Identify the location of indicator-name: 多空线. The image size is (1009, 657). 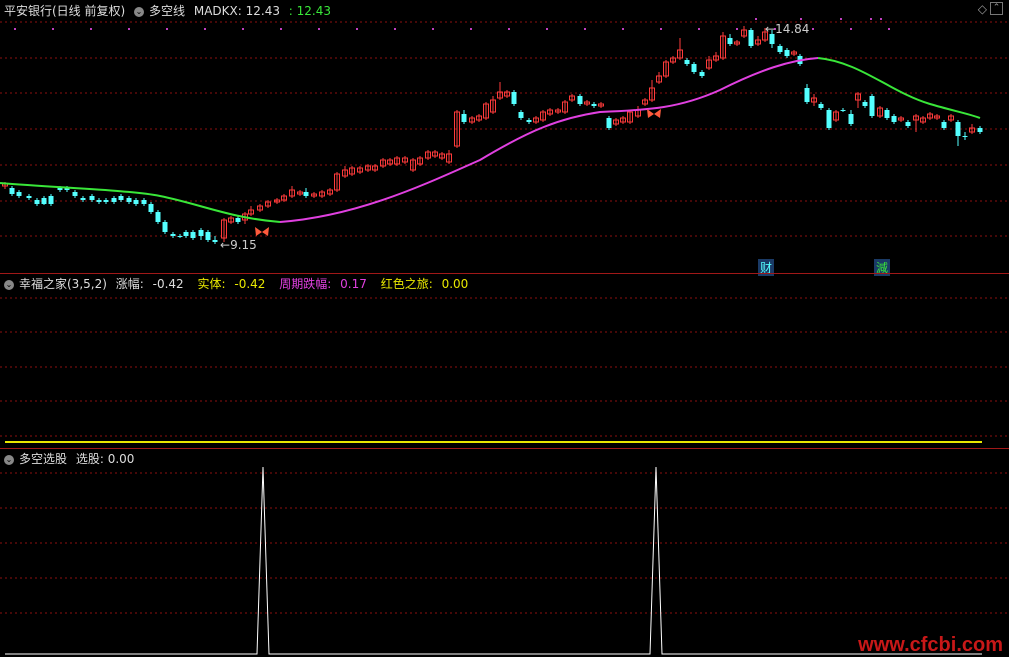
(167, 11).